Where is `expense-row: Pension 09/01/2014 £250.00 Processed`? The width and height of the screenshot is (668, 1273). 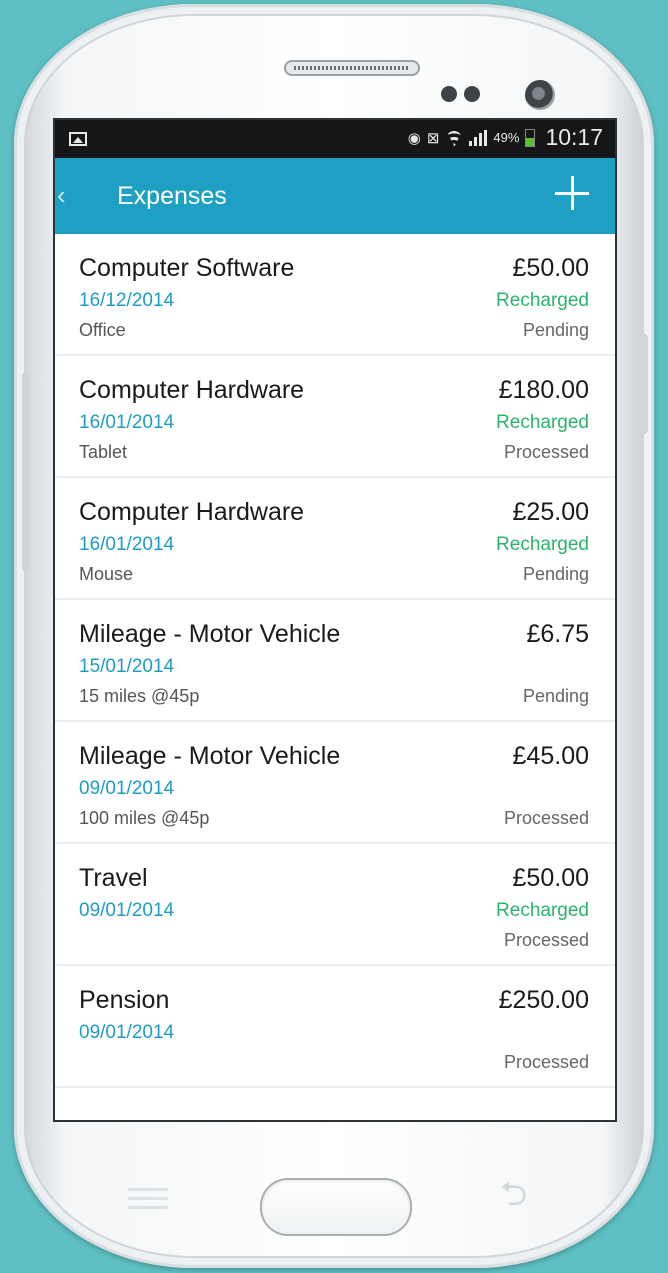
expense-row: Pension 09/01/2014 £250.00 Processed is located at coordinates (335, 1027).